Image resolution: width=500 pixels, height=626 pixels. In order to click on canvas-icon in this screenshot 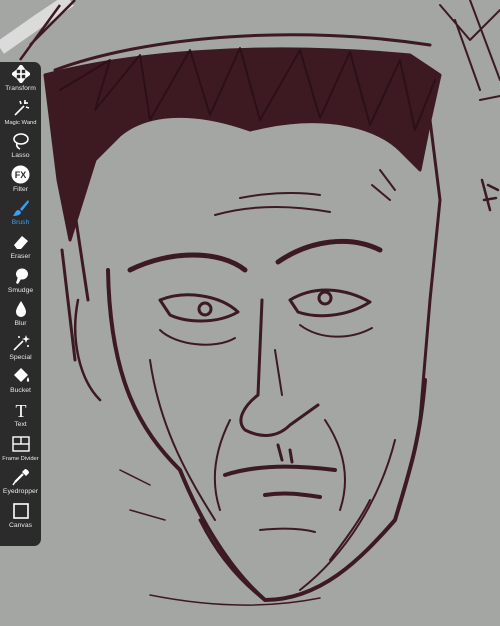, I will do `click(21, 511)`.